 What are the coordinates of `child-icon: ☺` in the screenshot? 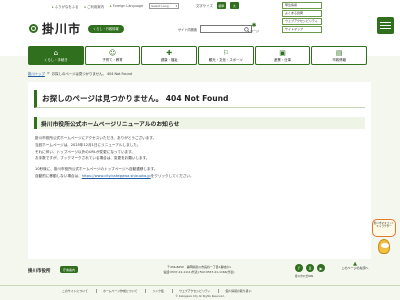 It's located at (112, 53).